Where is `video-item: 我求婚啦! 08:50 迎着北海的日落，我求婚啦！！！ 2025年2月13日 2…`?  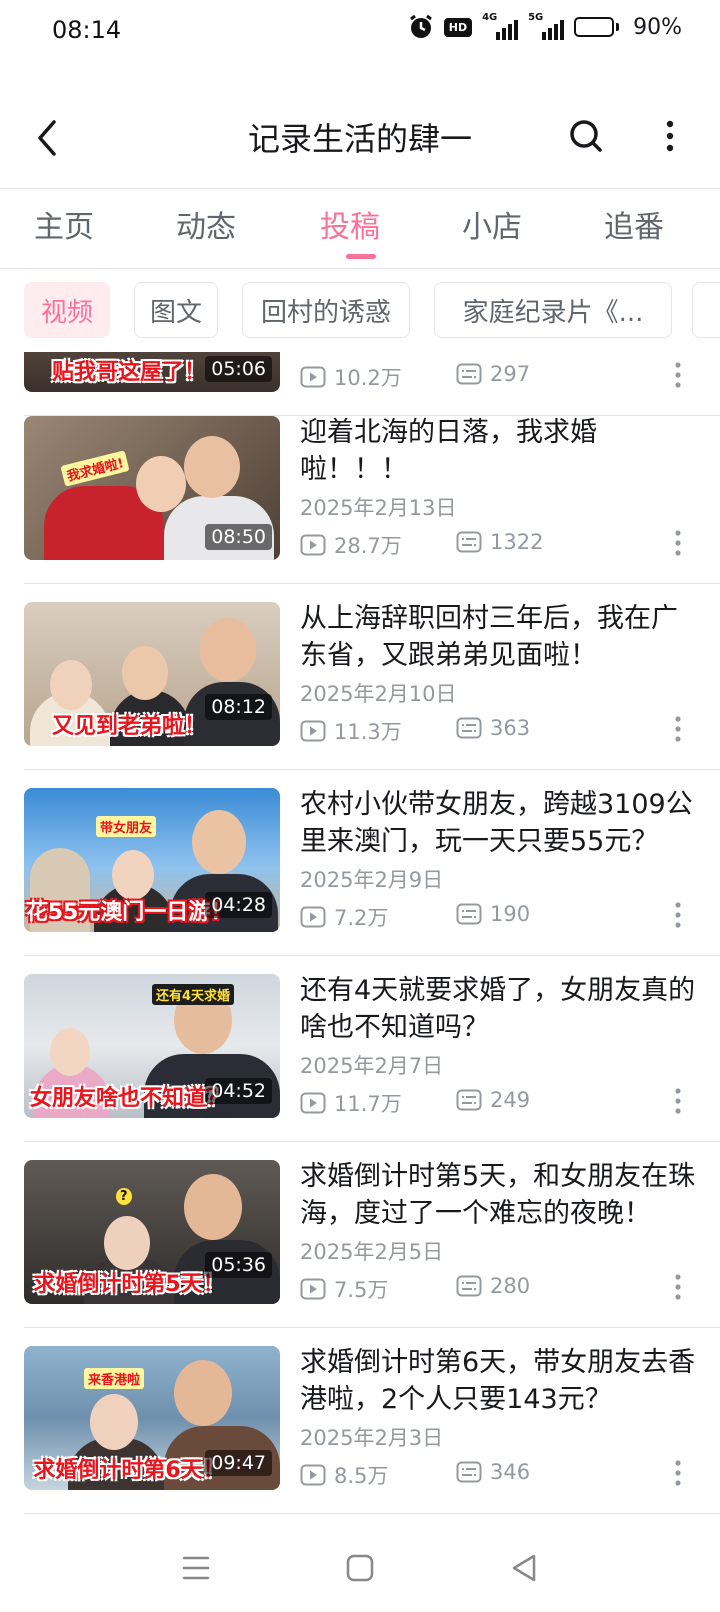 video-item: 我求婚啦! 08:50 迎着北海的日落，我求婚啦！！！ 2025年2月13日 2… is located at coordinates (360, 491).